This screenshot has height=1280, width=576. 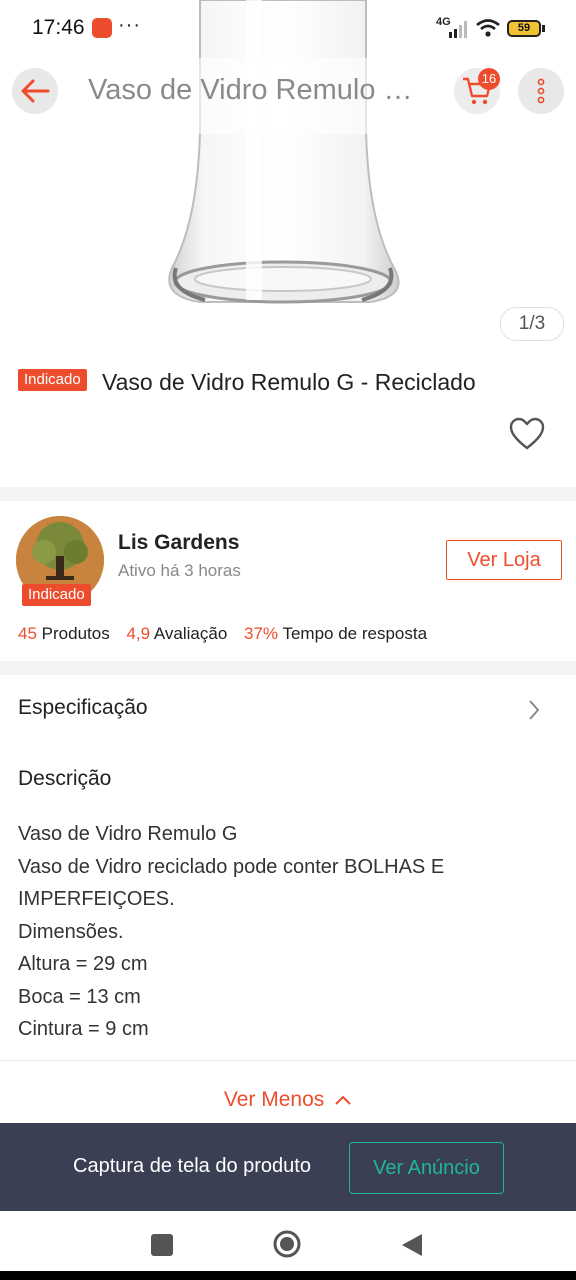 What do you see at coordinates (488, 28) in the screenshot?
I see `wifi-icon` at bounding box center [488, 28].